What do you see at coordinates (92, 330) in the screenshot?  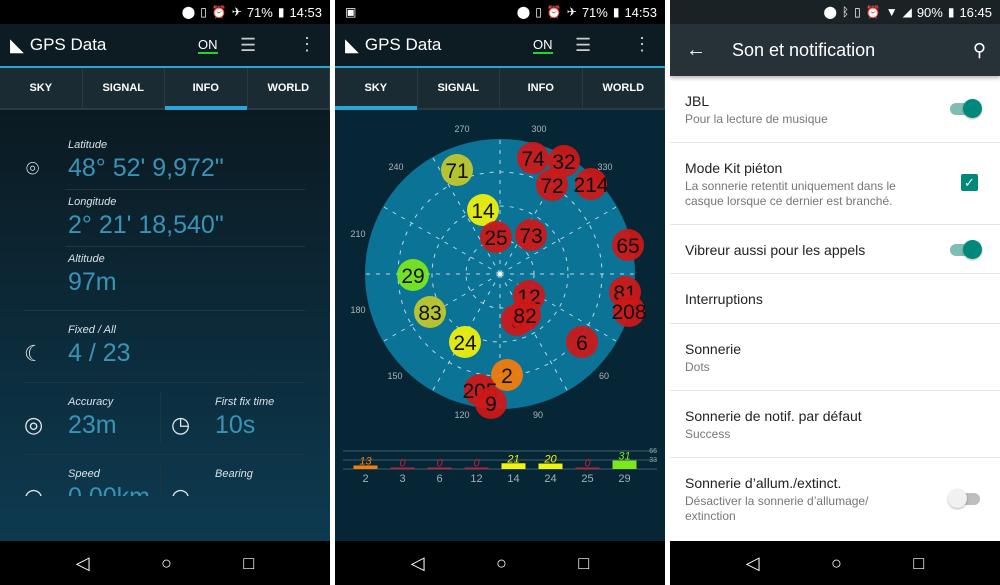 I see `fixed-label: Fixed / All` at bounding box center [92, 330].